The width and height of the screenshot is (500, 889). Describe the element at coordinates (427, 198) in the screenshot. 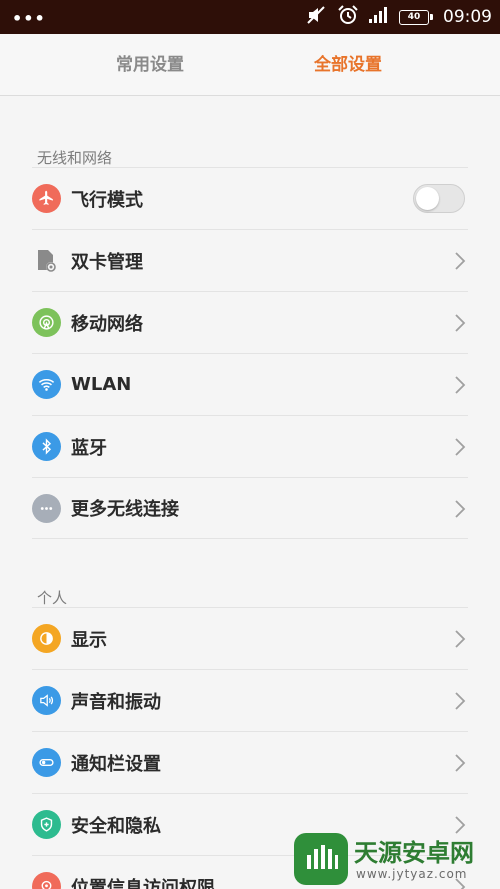

I see `toggle-knob` at that location.